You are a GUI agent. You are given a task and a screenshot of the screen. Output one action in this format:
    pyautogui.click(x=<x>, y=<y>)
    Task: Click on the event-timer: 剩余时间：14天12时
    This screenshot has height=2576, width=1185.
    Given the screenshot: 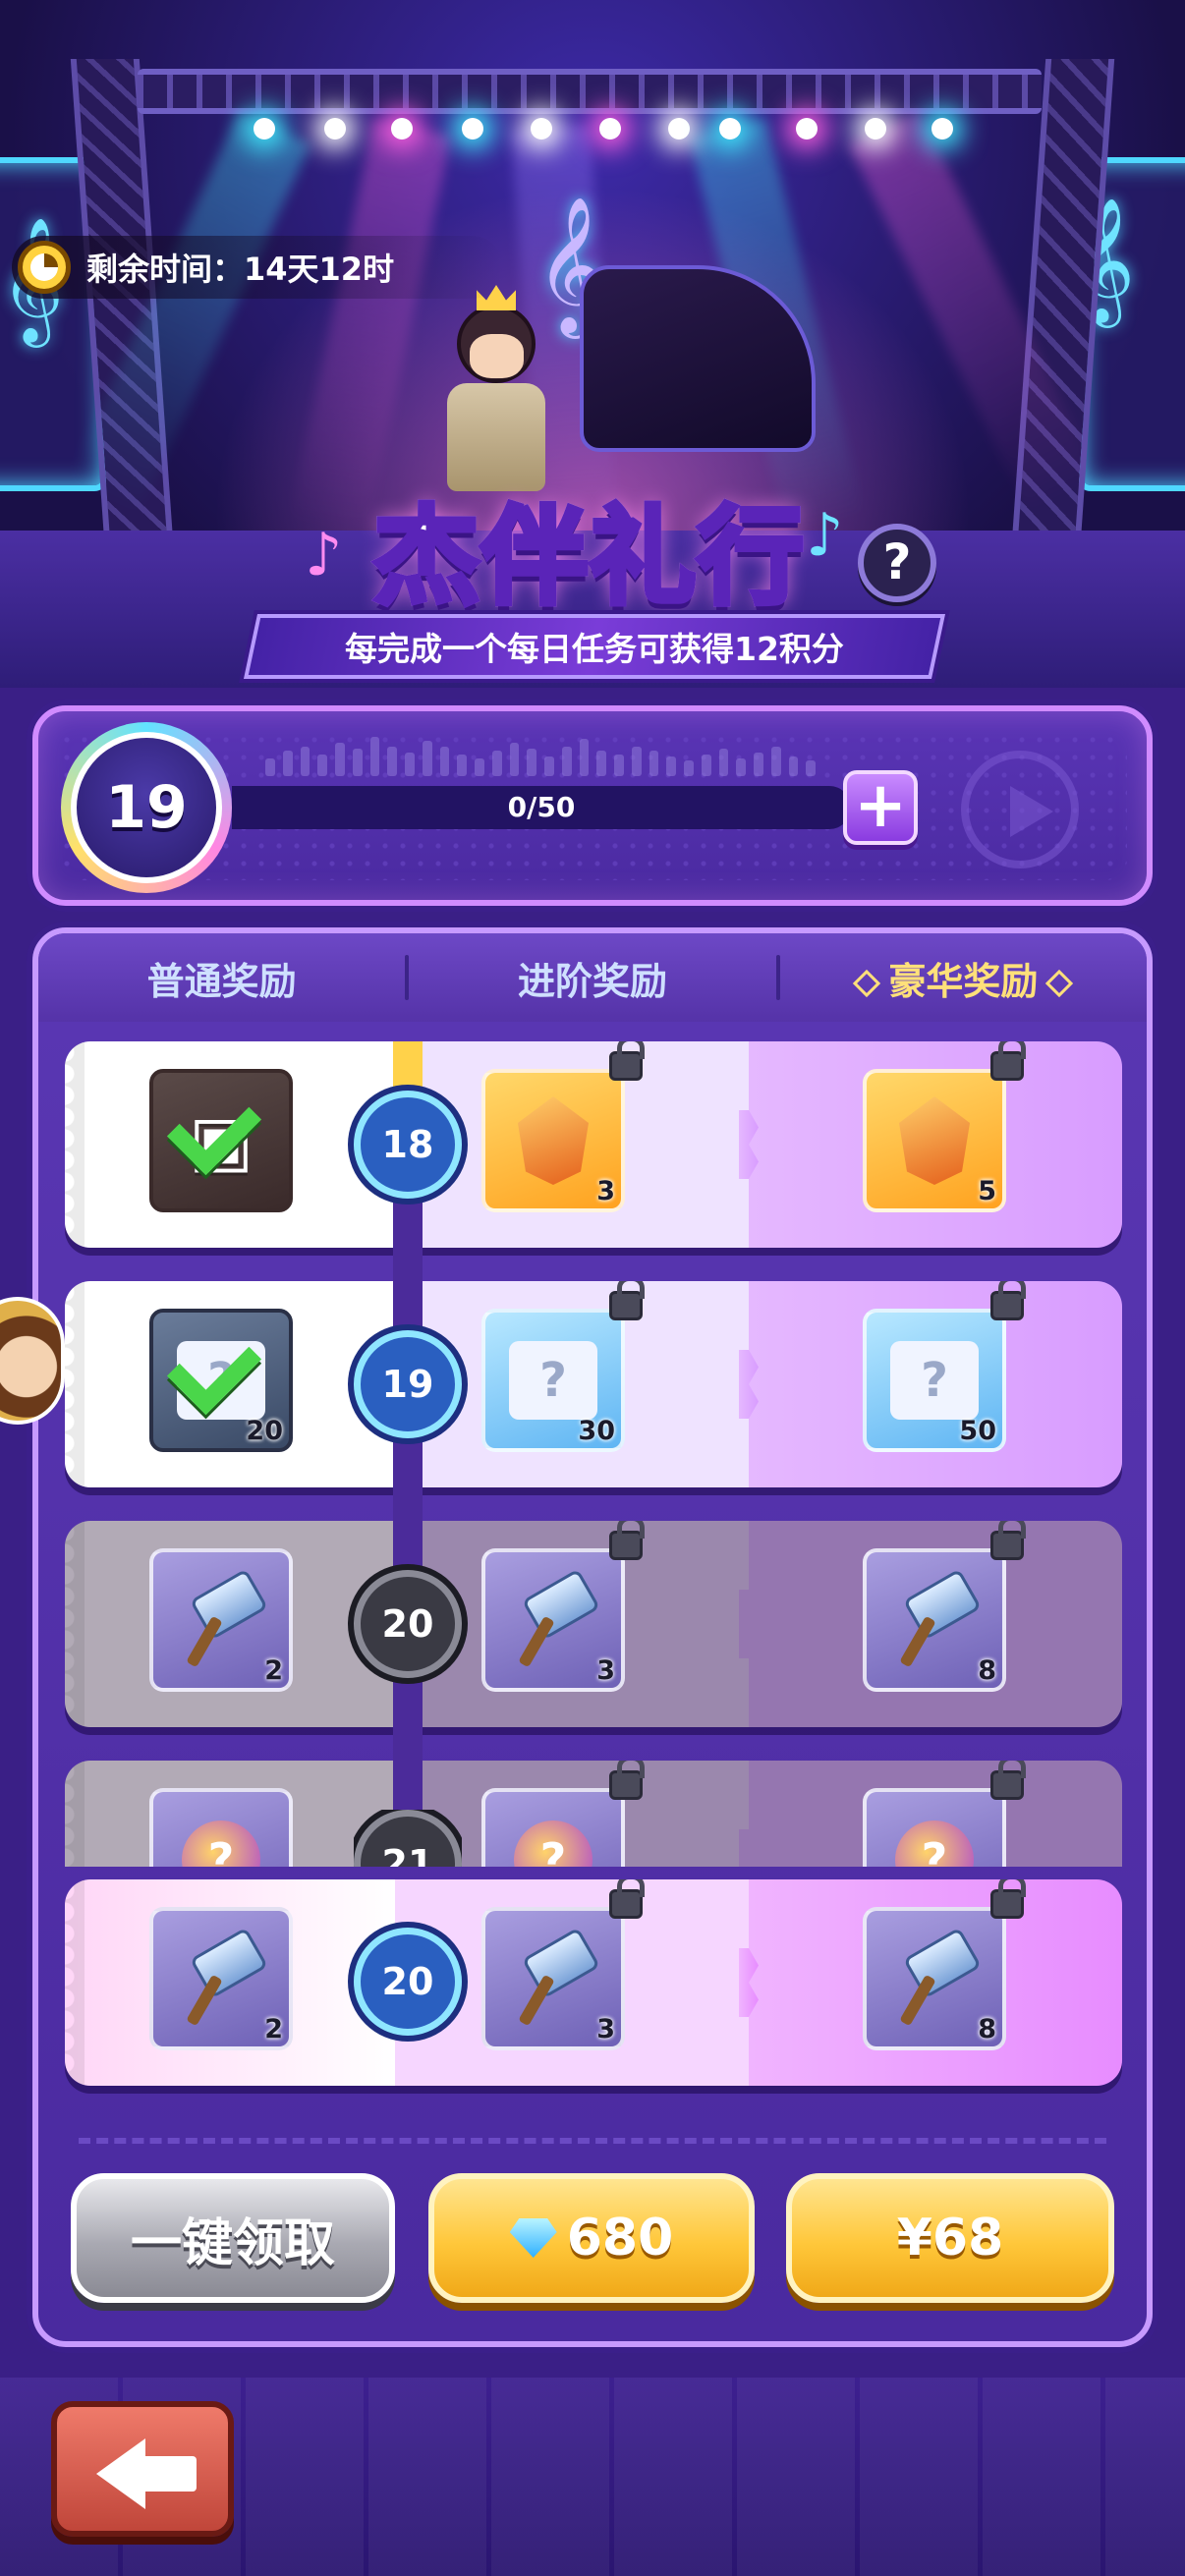 What is the action you would take?
    pyautogui.click(x=257, y=267)
    